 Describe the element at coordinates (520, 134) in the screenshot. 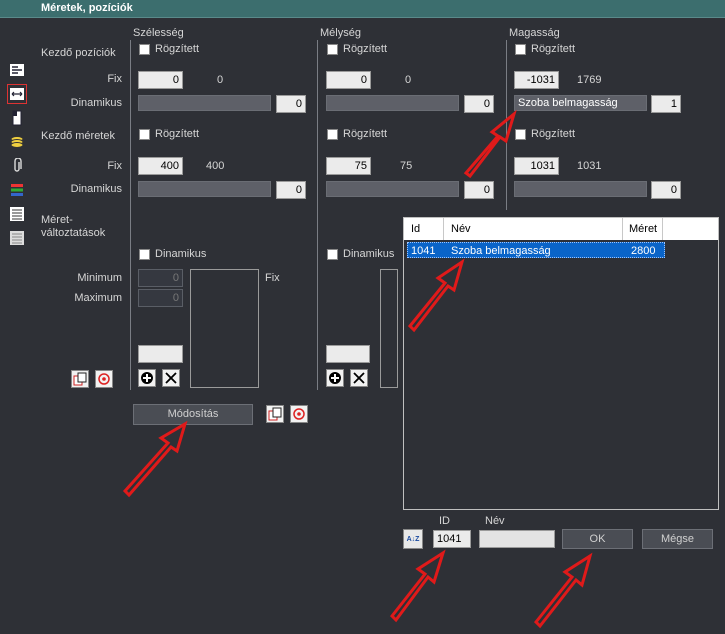

I see `height-size-fixed-checkbox` at that location.